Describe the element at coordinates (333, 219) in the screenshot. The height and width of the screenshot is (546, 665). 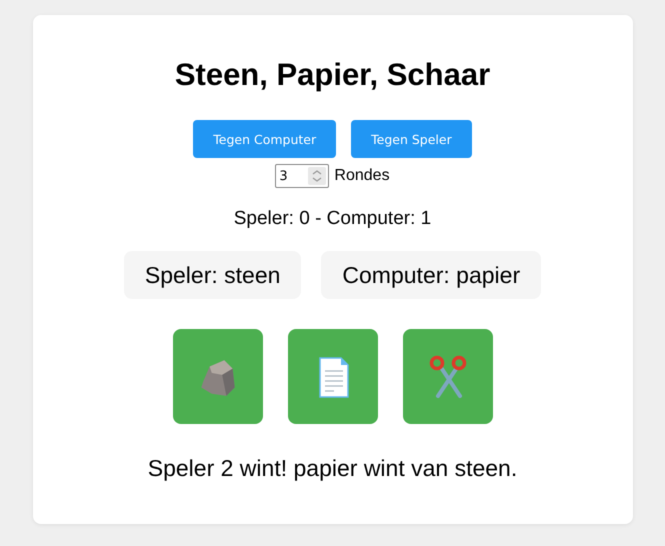
I see `score-text: Speler: 0 - Computer: 1` at that location.